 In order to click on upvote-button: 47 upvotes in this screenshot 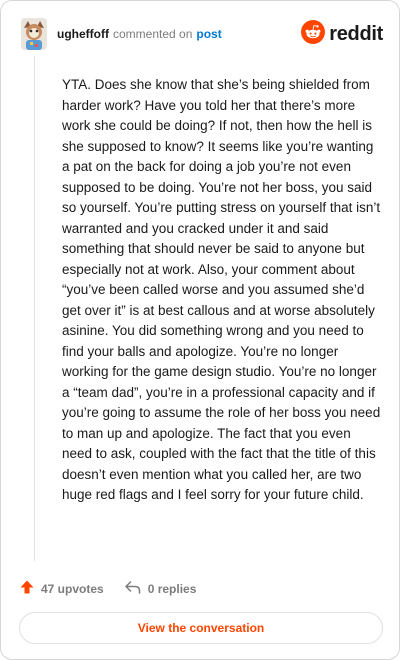, I will do `click(61, 588)`.